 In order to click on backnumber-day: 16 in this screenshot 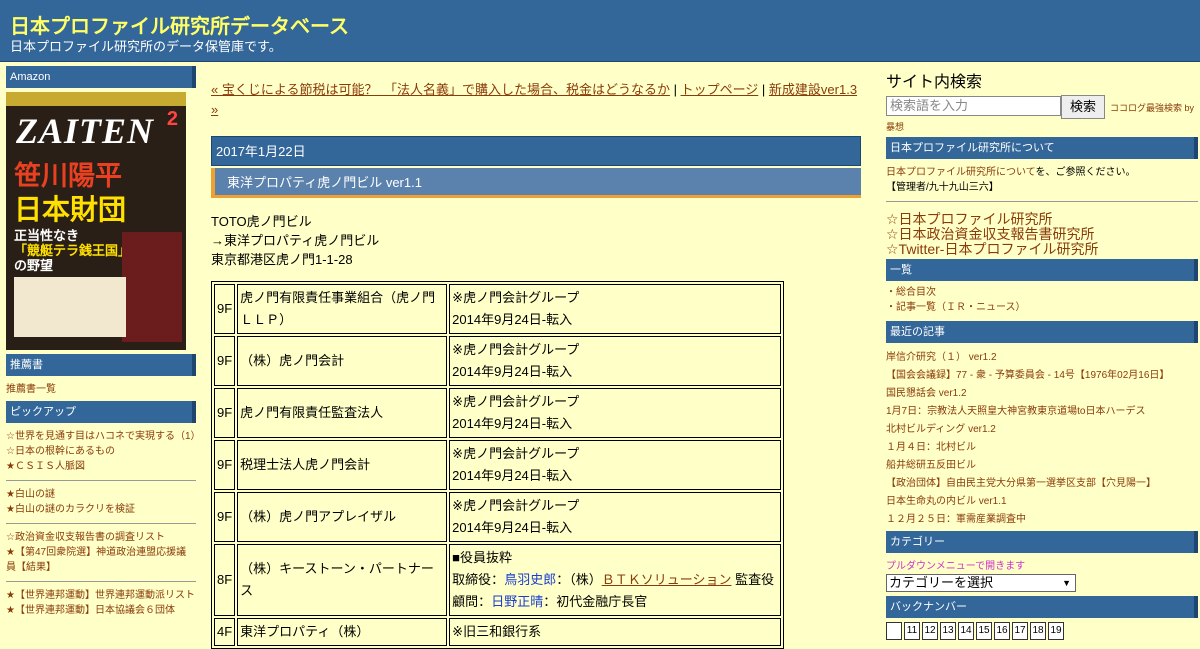, I will do `click(1002, 631)`.